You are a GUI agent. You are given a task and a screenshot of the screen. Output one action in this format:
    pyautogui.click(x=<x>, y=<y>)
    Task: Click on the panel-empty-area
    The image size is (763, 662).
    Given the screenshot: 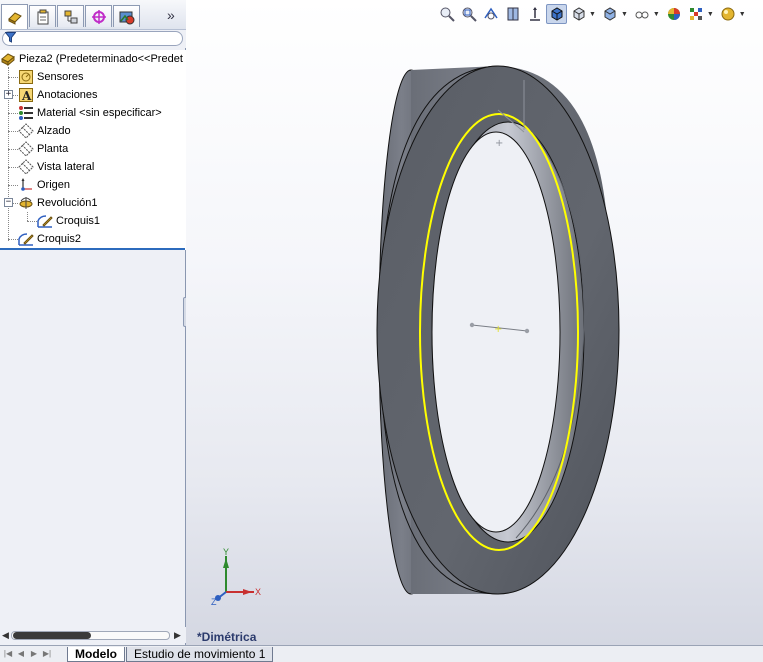 What is the action you would take?
    pyautogui.click(x=92, y=438)
    